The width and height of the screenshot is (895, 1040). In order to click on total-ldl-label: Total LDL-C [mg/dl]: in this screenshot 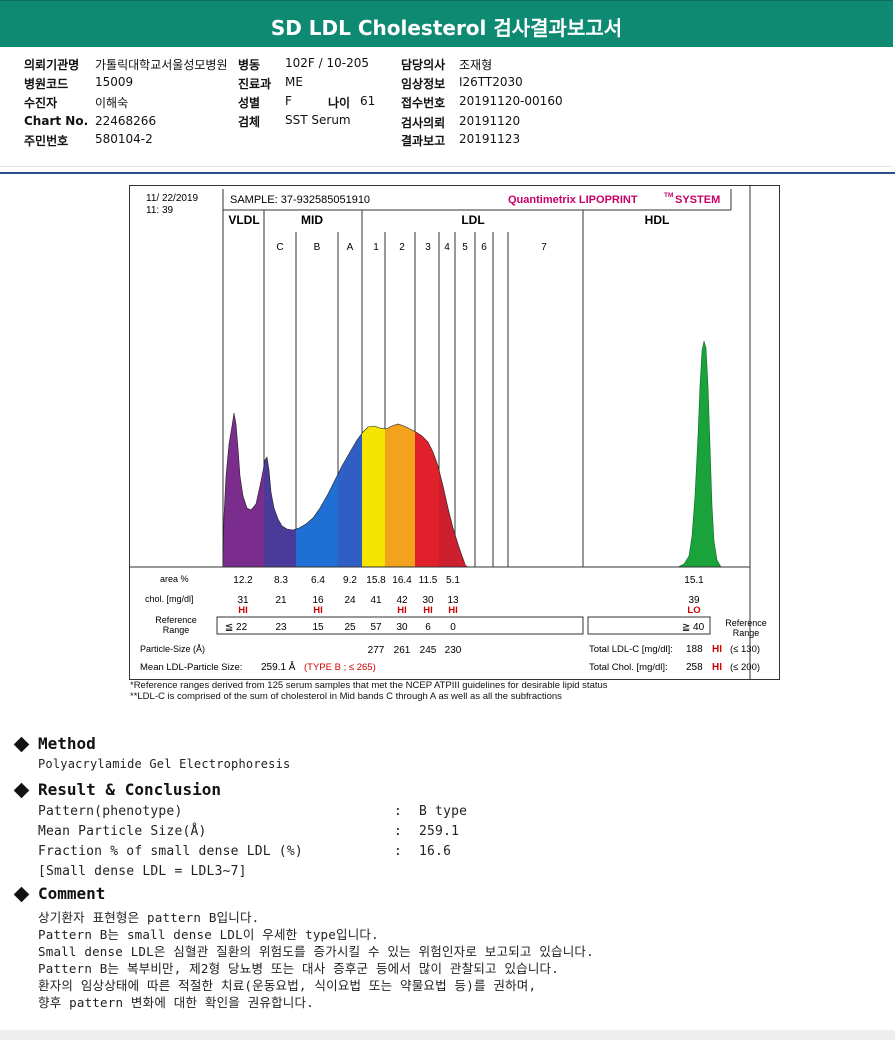, I will do `click(631, 649)`.